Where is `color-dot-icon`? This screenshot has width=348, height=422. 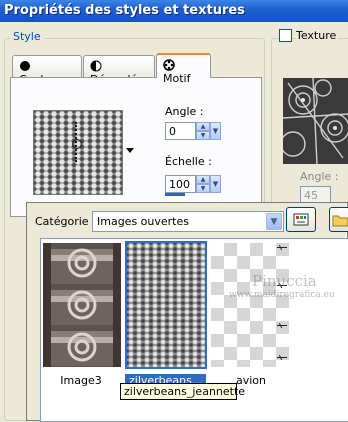
color-dot-icon is located at coordinates (25, 66).